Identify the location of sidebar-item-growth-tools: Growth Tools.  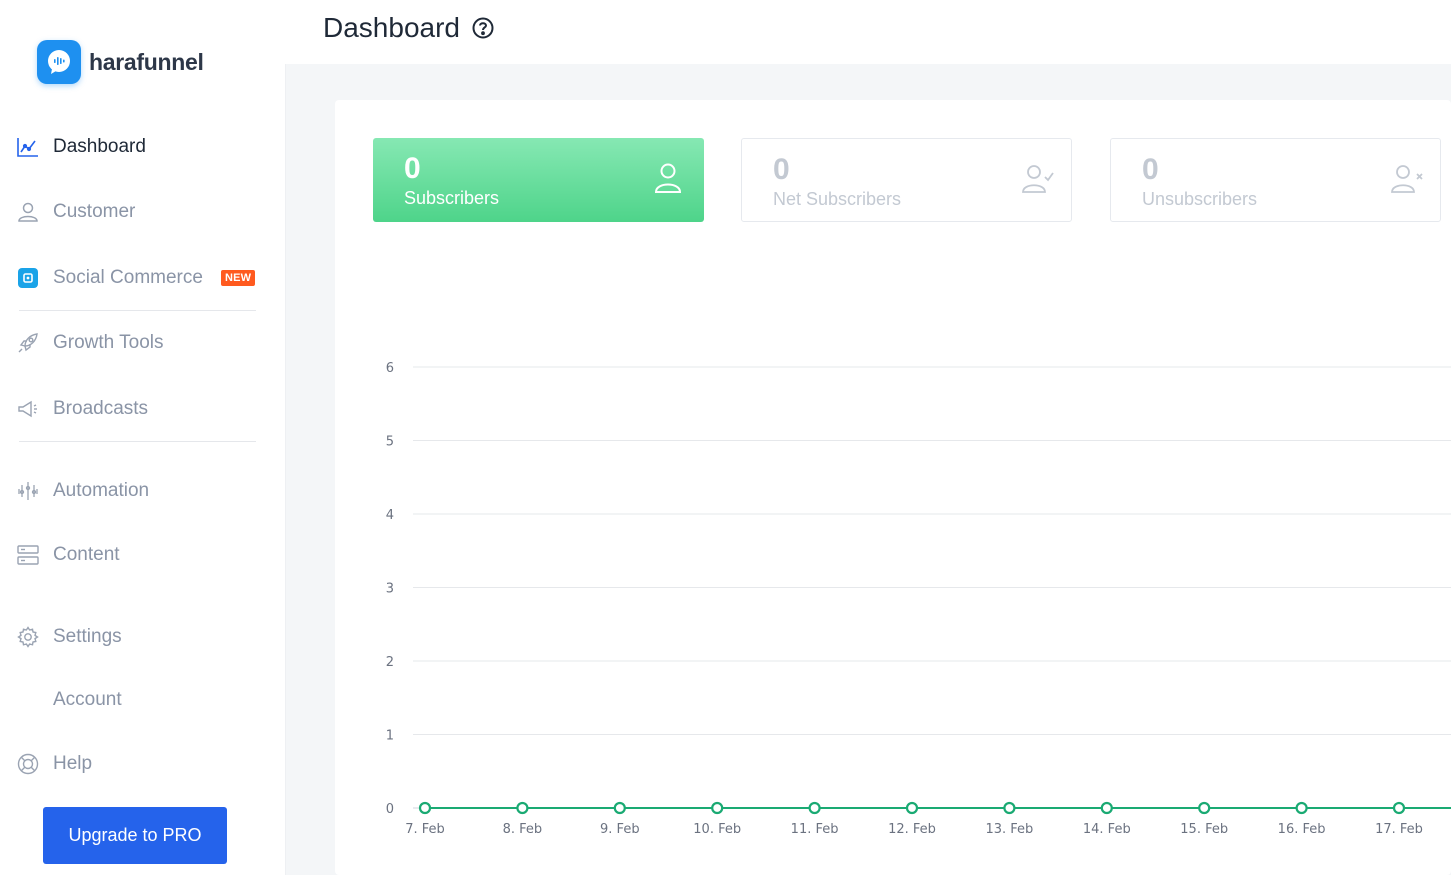
(90, 343).